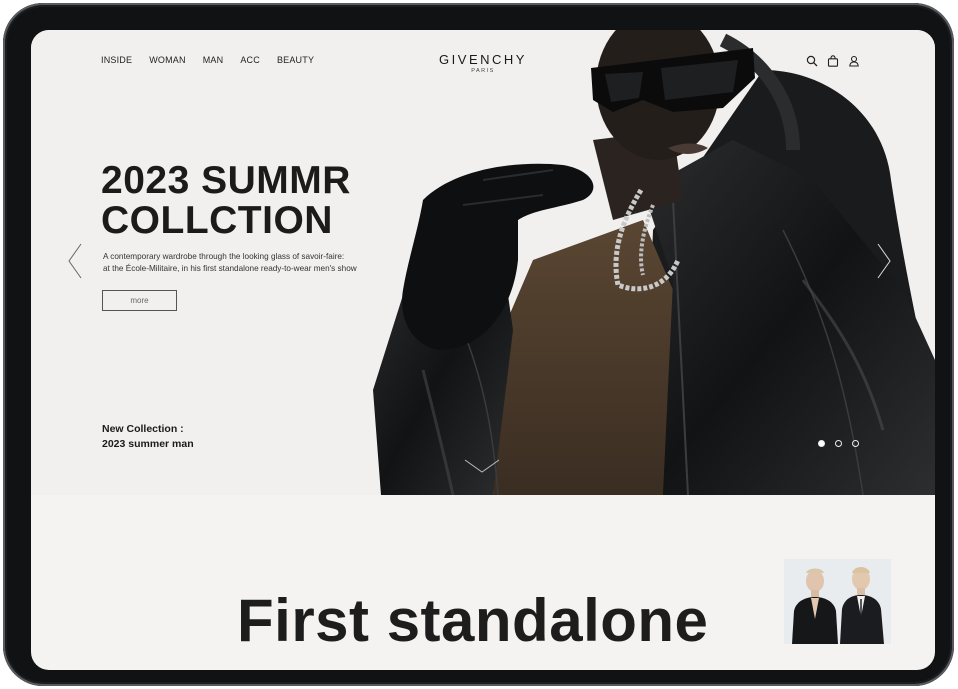  Describe the element at coordinates (483, 59) in the screenshot. I see `brand-name: GIVENCHY` at that location.